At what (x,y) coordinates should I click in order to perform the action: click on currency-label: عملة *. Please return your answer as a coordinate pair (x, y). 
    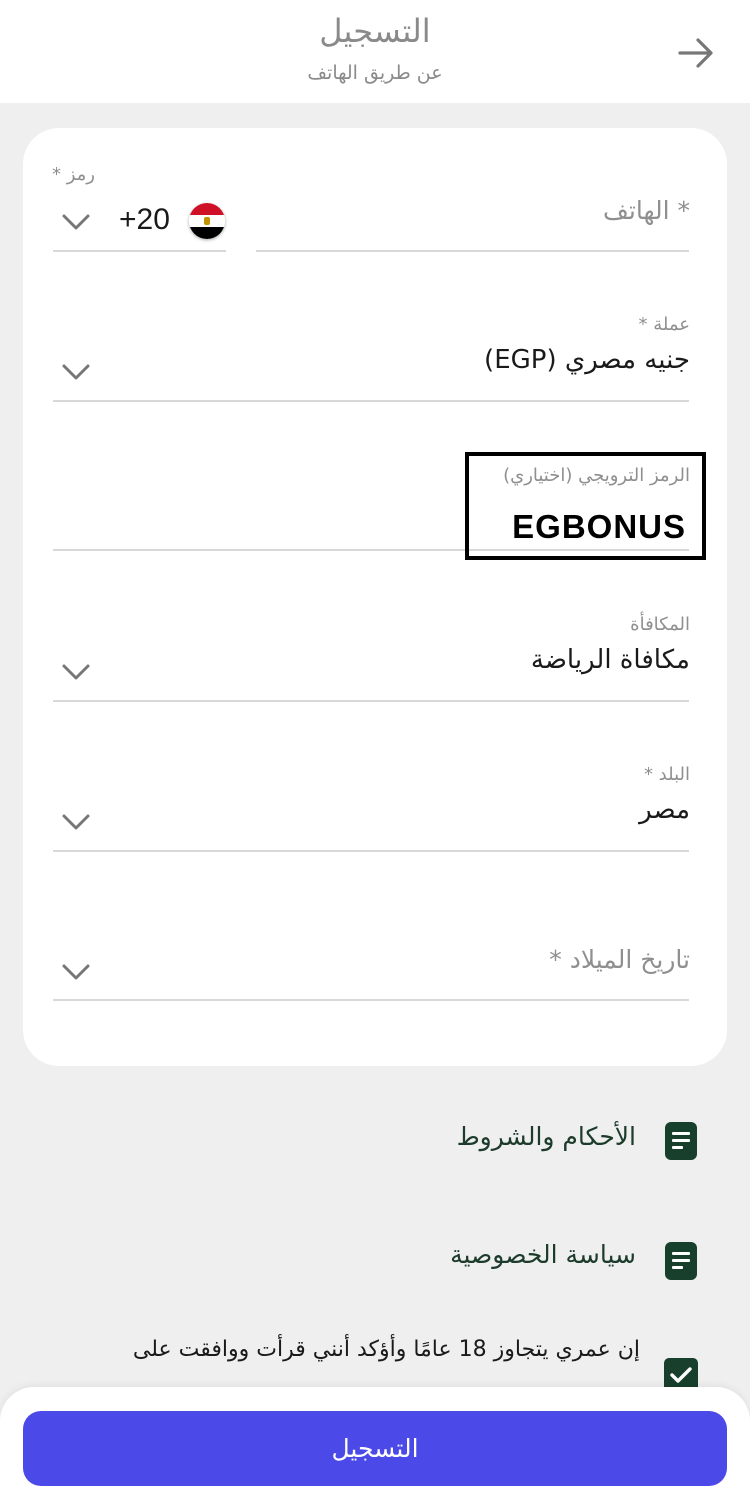
    Looking at the image, I should click on (664, 324).